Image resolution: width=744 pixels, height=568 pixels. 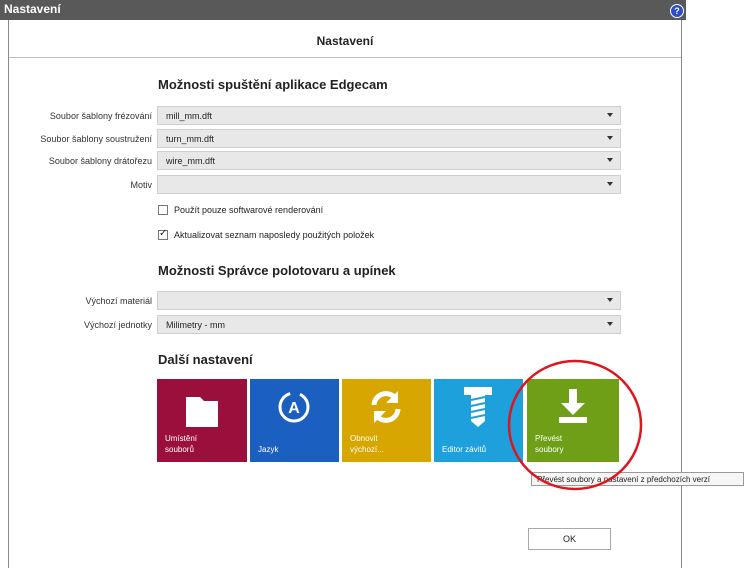 I want to click on language-icon: A, so click(x=294, y=407).